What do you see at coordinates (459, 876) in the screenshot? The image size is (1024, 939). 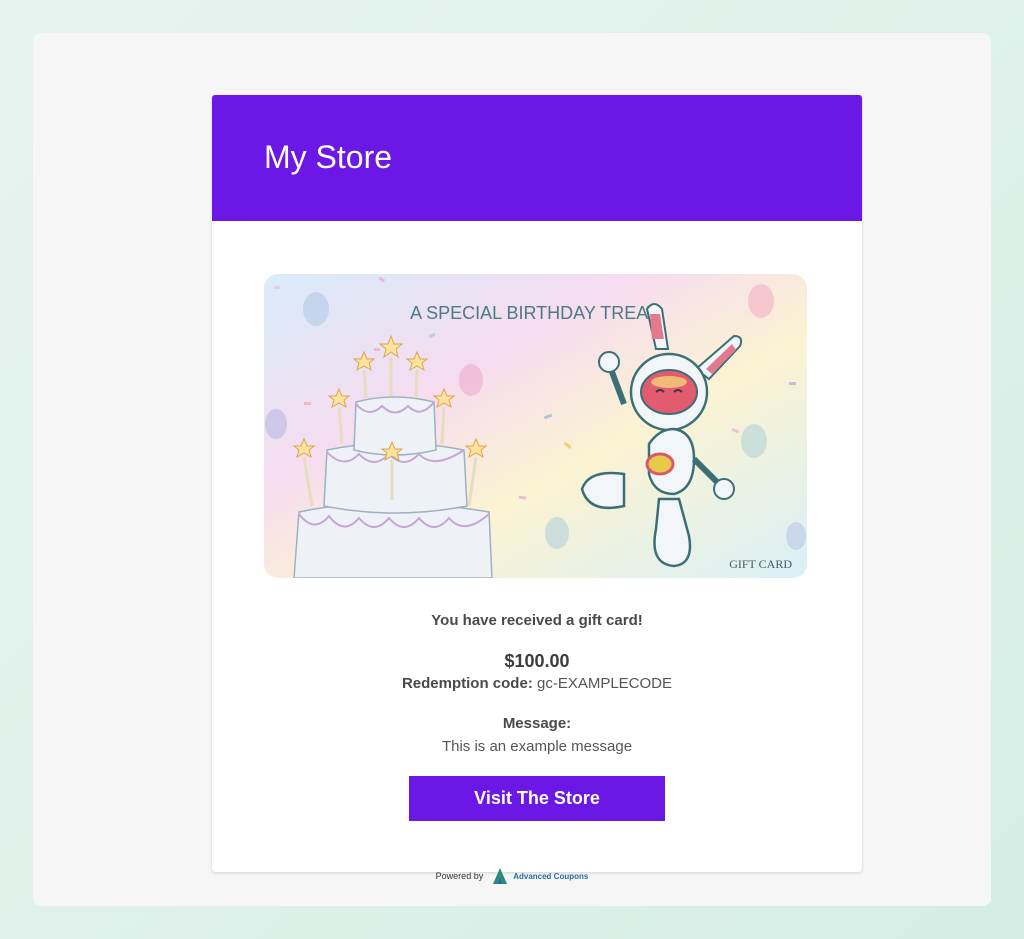 I see `powered-by-text: Powered by` at bounding box center [459, 876].